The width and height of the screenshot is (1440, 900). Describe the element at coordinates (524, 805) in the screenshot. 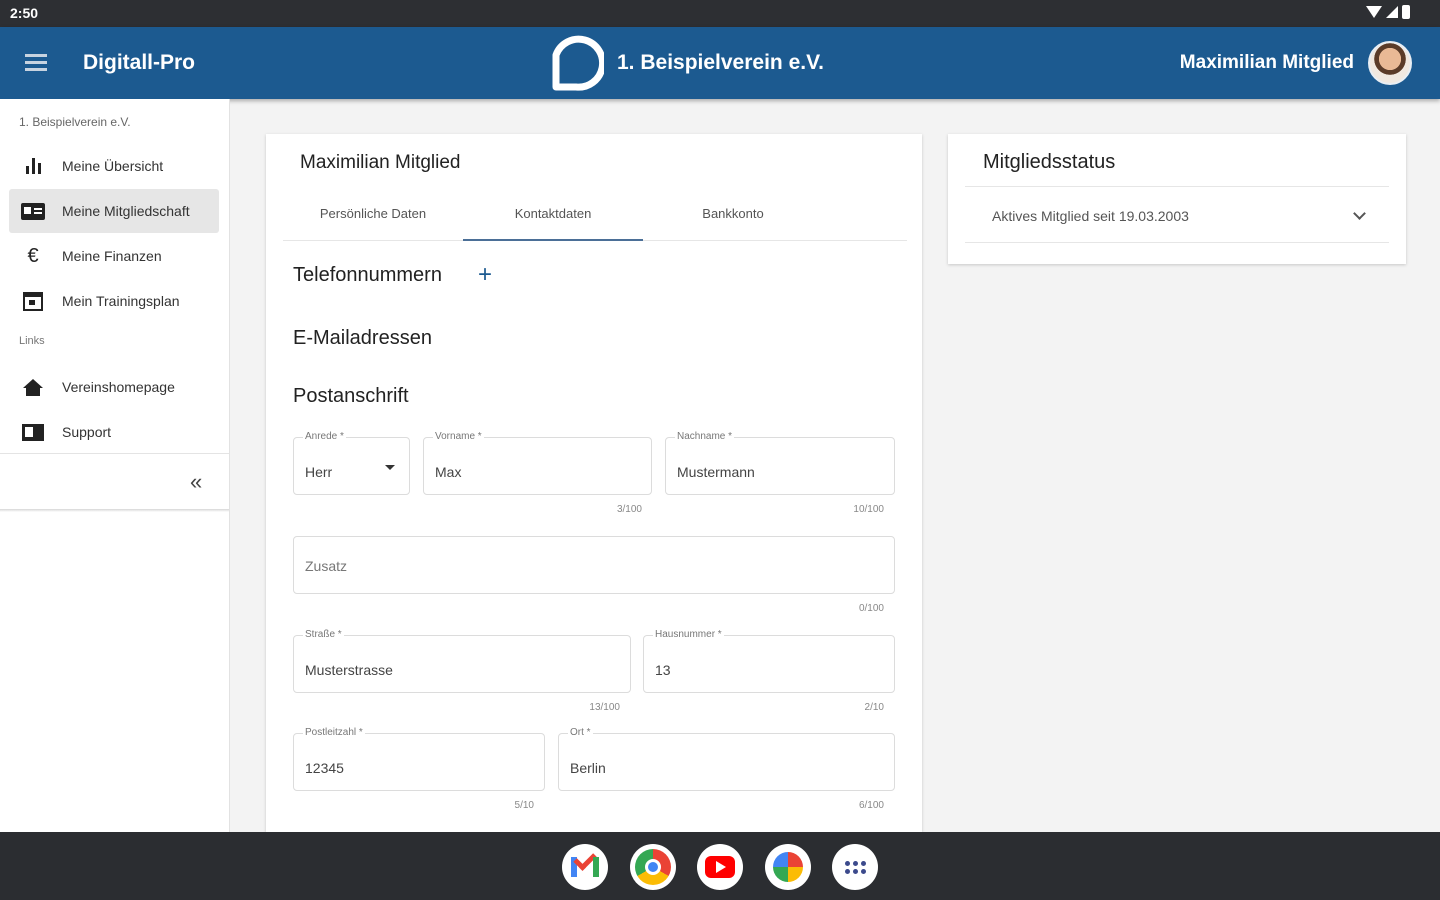

I see `postal-code-counter: 5/10` at that location.